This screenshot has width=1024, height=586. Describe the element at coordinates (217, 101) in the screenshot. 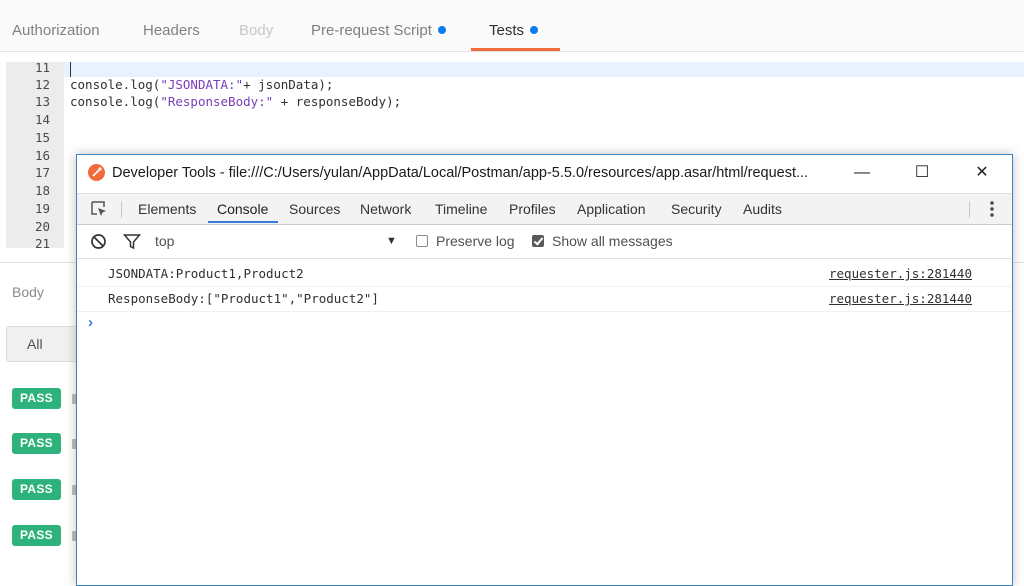

I see `code-string: "ResponseBody:"` at that location.